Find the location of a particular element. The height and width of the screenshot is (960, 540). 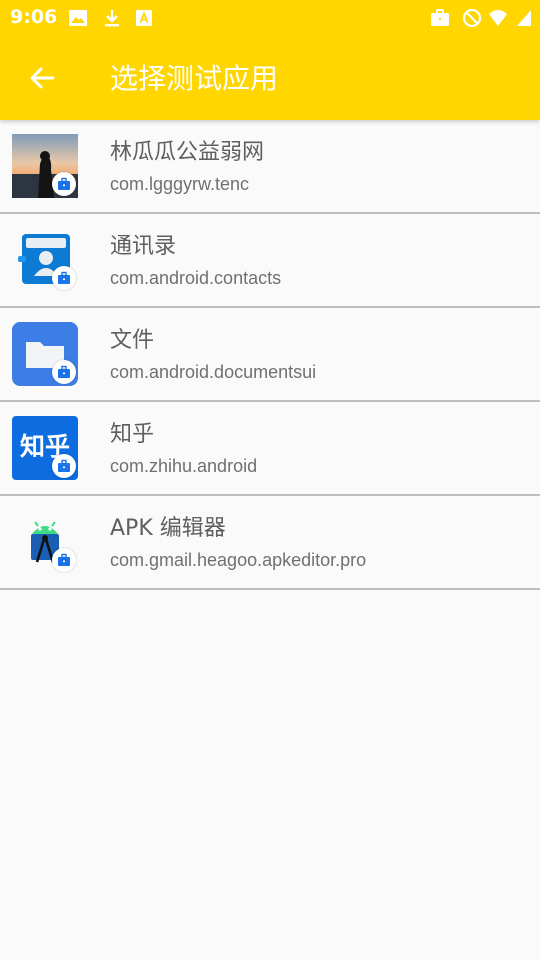

app-package: com.zhihu.android is located at coordinates (184, 466).